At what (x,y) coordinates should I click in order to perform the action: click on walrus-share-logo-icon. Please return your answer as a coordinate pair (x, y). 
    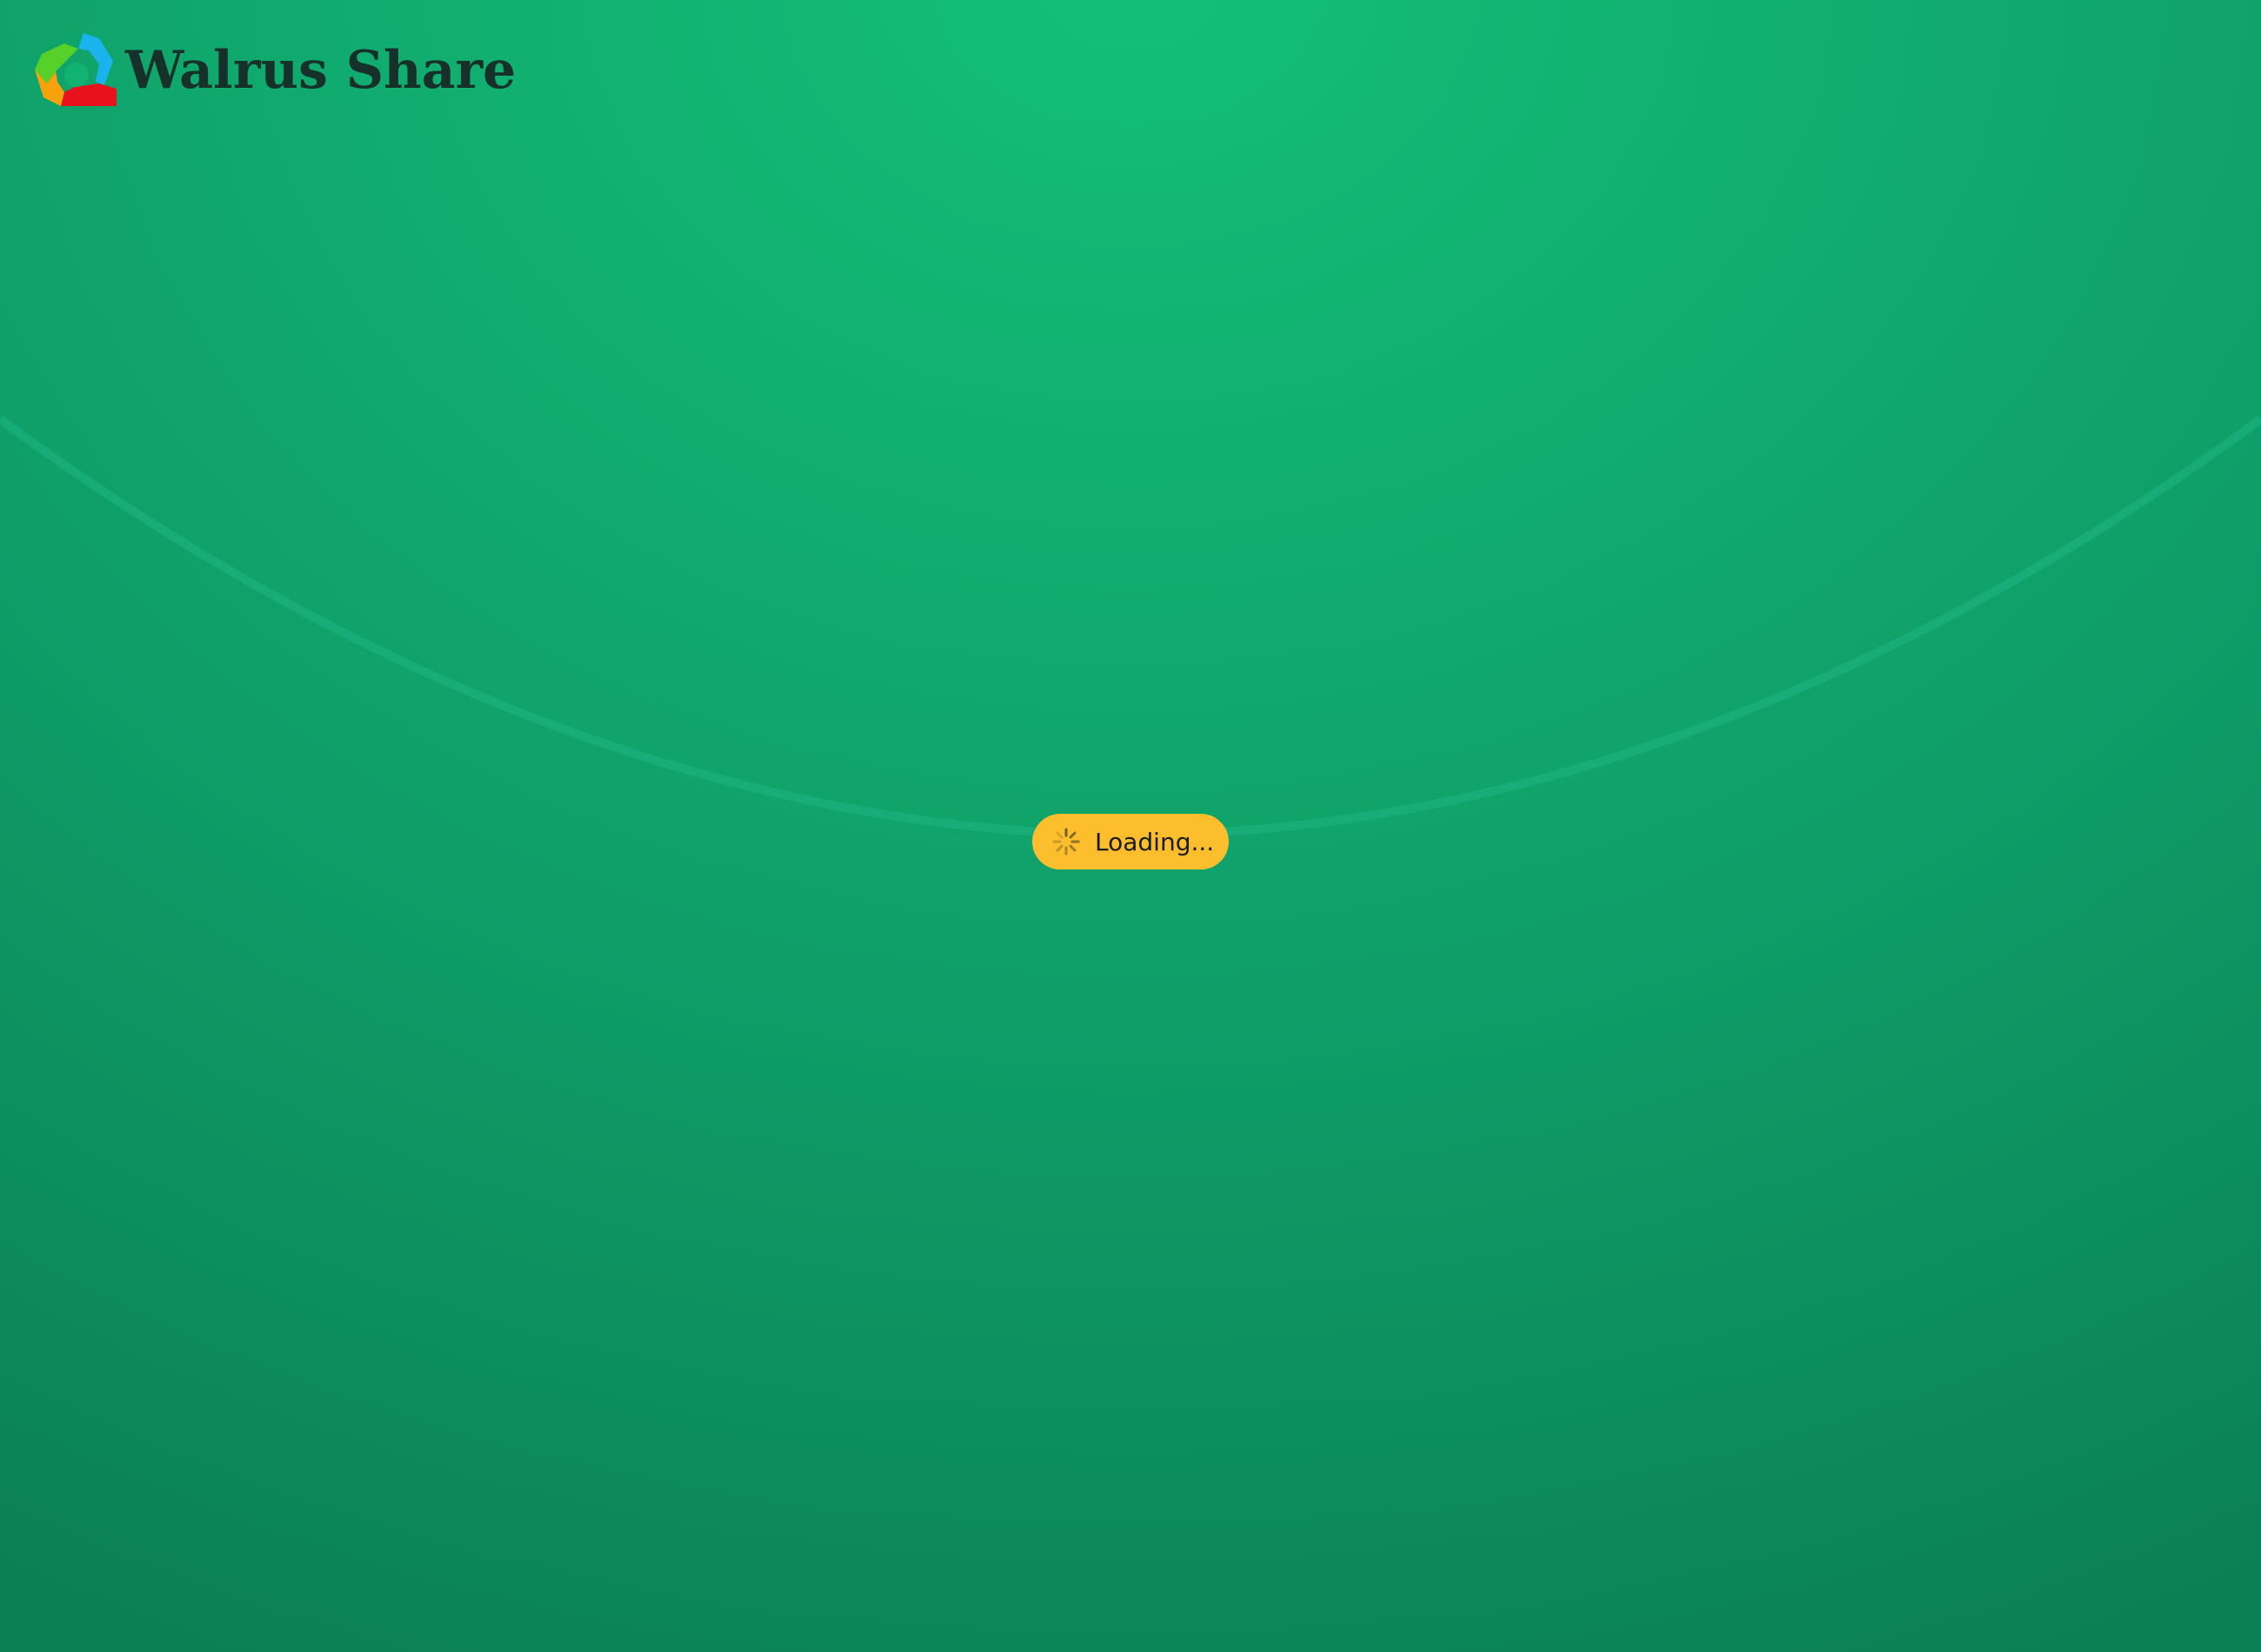
    Looking at the image, I should click on (74, 70).